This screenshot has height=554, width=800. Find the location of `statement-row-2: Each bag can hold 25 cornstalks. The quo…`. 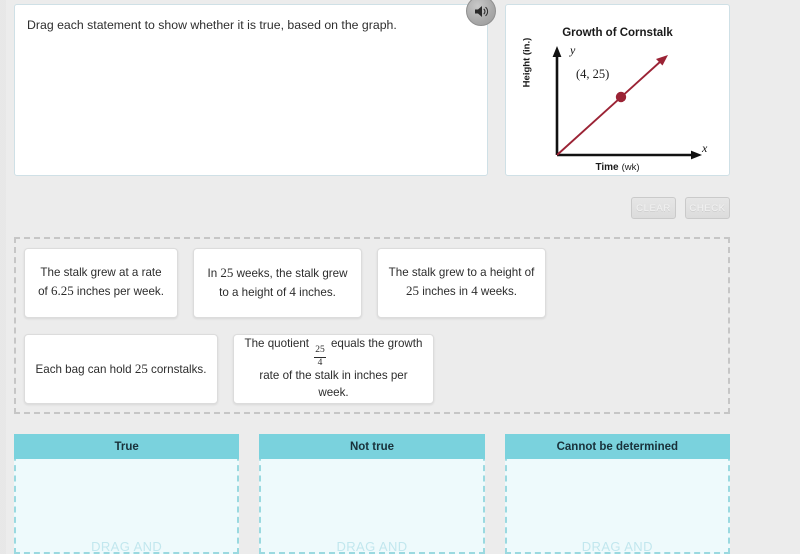

statement-row-2: Each bag can hold 25 cornstalks. The quo… is located at coordinates (229, 369).